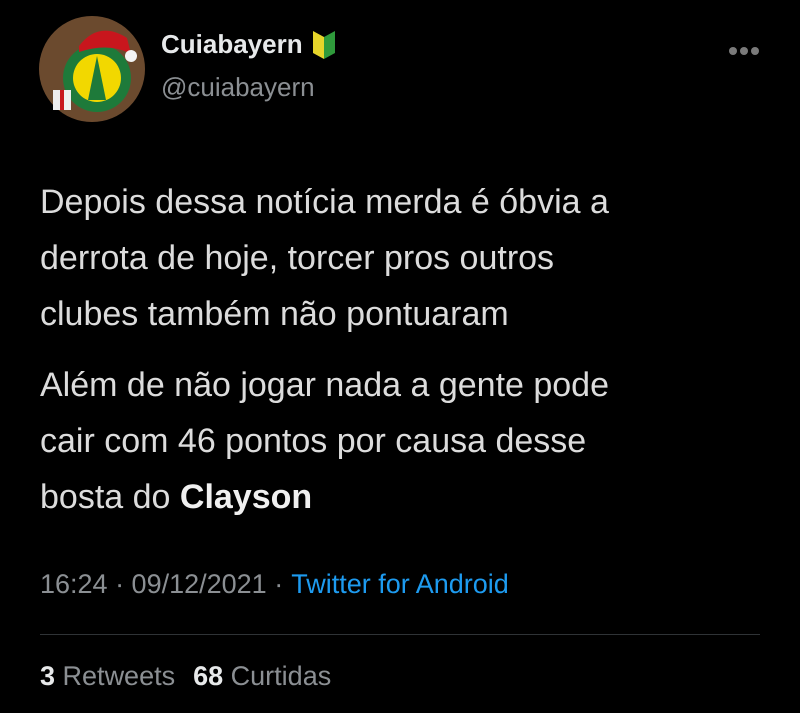 This screenshot has height=713, width=800. What do you see at coordinates (262, 676) in the screenshot?
I see `stat-count: 68 Curtidas` at bounding box center [262, 676].